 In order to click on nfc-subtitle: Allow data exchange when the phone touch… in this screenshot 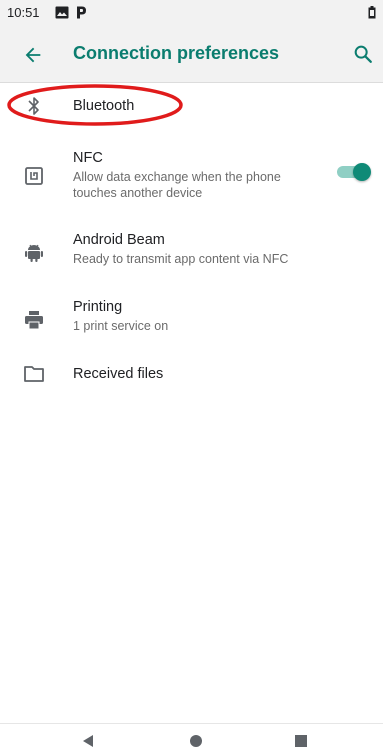, I will do `click(177, 185)`.